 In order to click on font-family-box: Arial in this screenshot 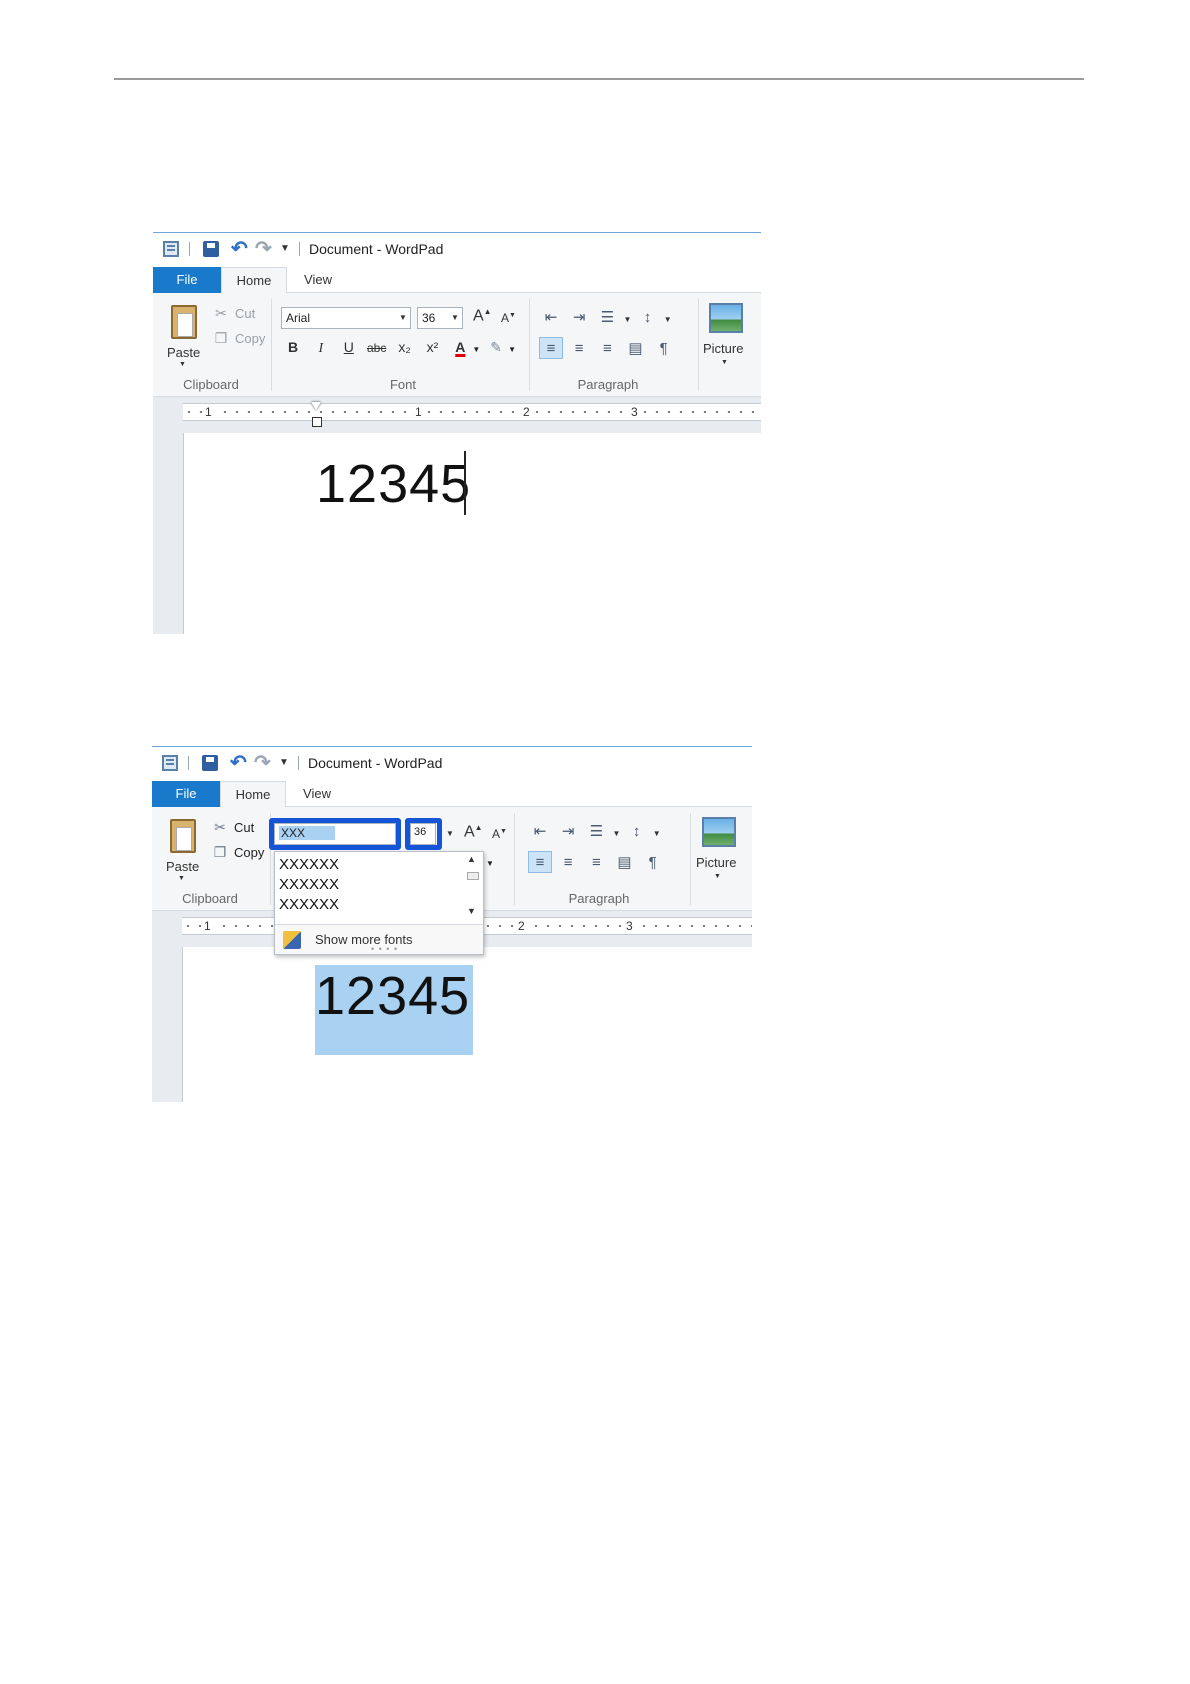, I will do `click(346, 318)`.